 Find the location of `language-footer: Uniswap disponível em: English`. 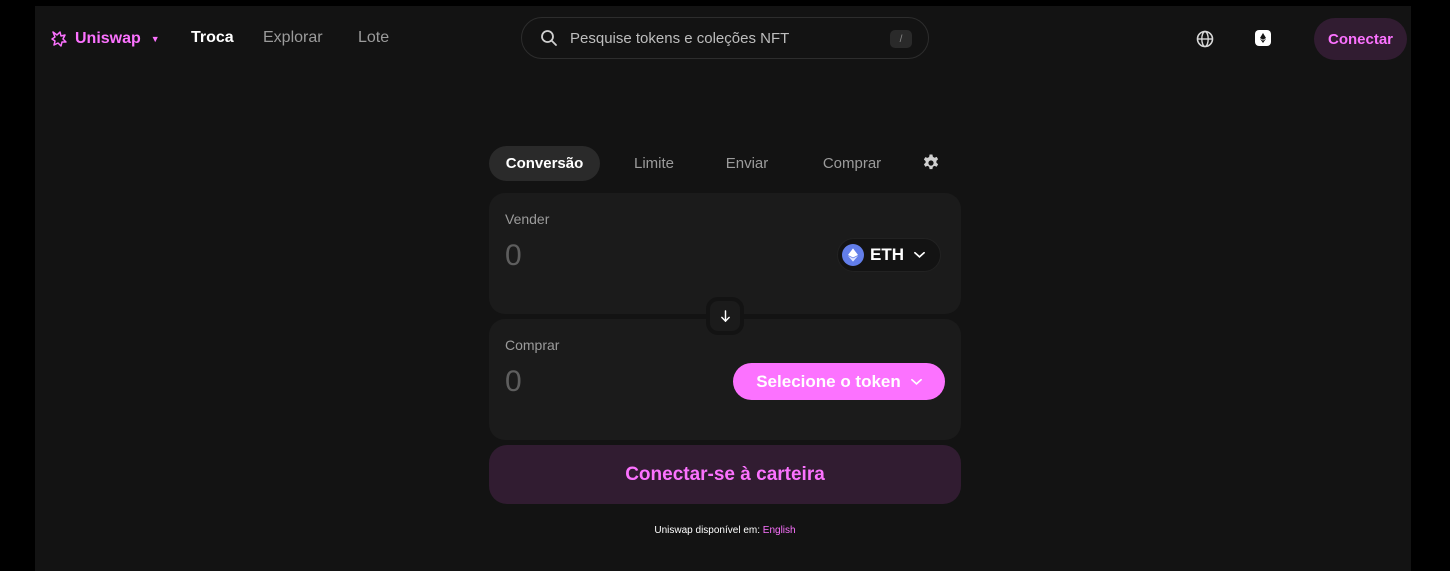

language-footer: Uniswap disponível em: English is located at coordinates (725, 530).